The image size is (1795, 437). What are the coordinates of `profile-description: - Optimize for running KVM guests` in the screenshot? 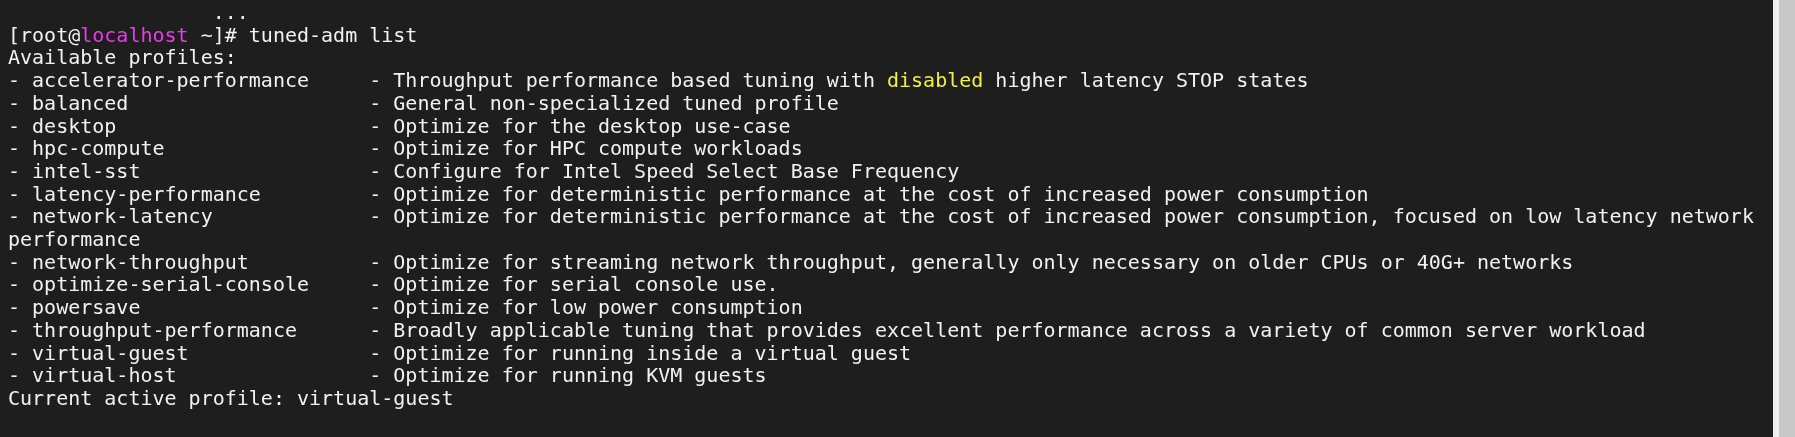 It's located at (568, 375).